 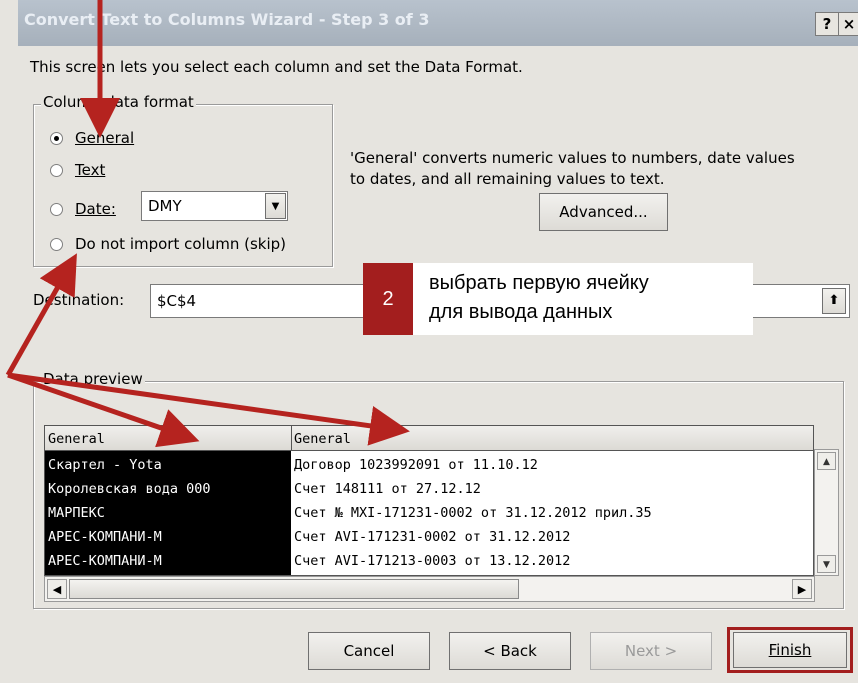 I want to click on arrow-to-skip-option, so click(x=41, y=315).